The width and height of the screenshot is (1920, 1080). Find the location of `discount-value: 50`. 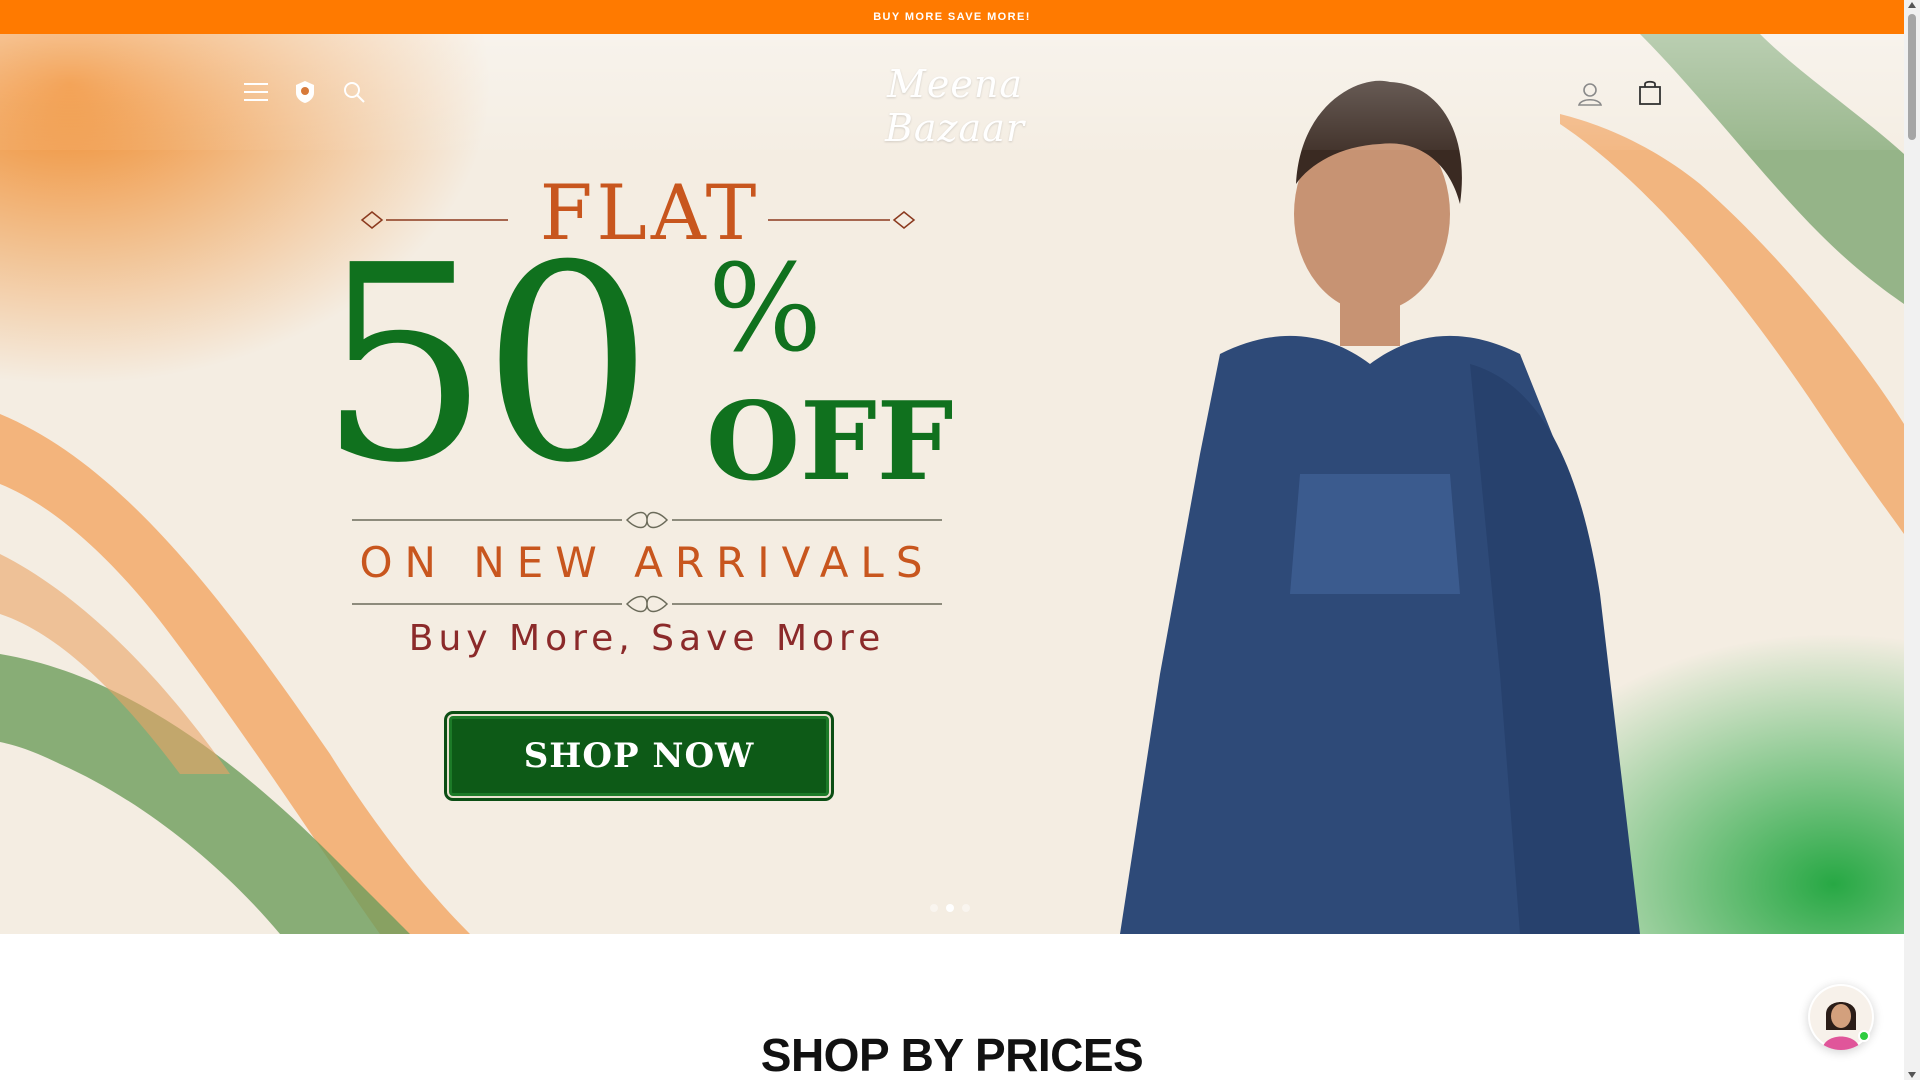

discount-value: 50 is located at coordinates (486, 364).